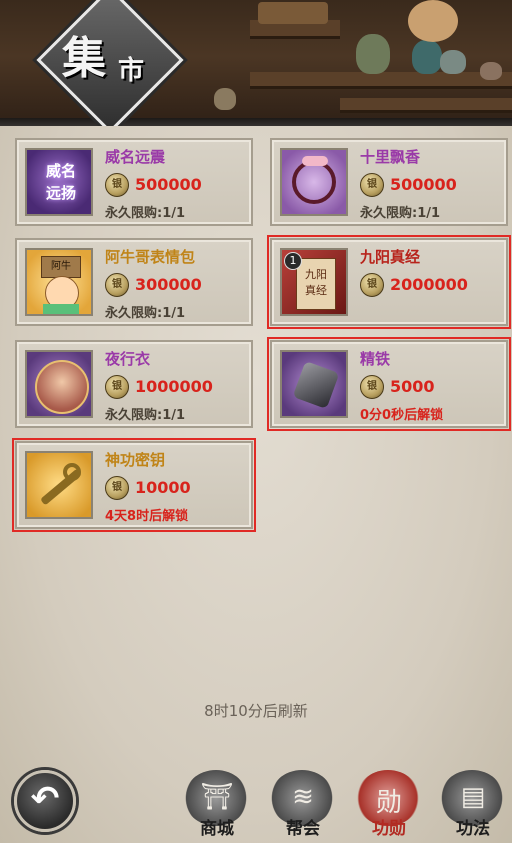  I want to click on box-decoration, so click(293, 13).